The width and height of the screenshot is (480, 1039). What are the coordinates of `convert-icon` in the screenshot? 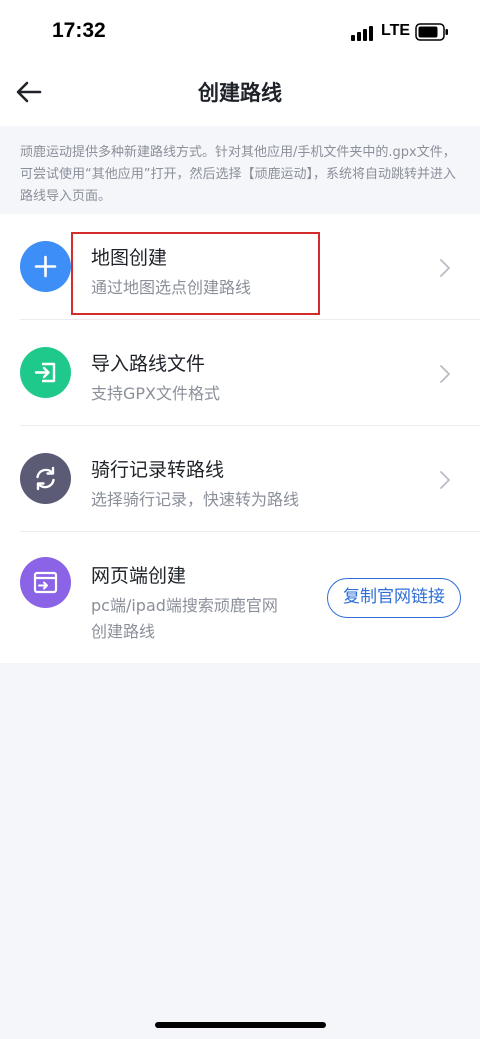 It's located at (45, 478).